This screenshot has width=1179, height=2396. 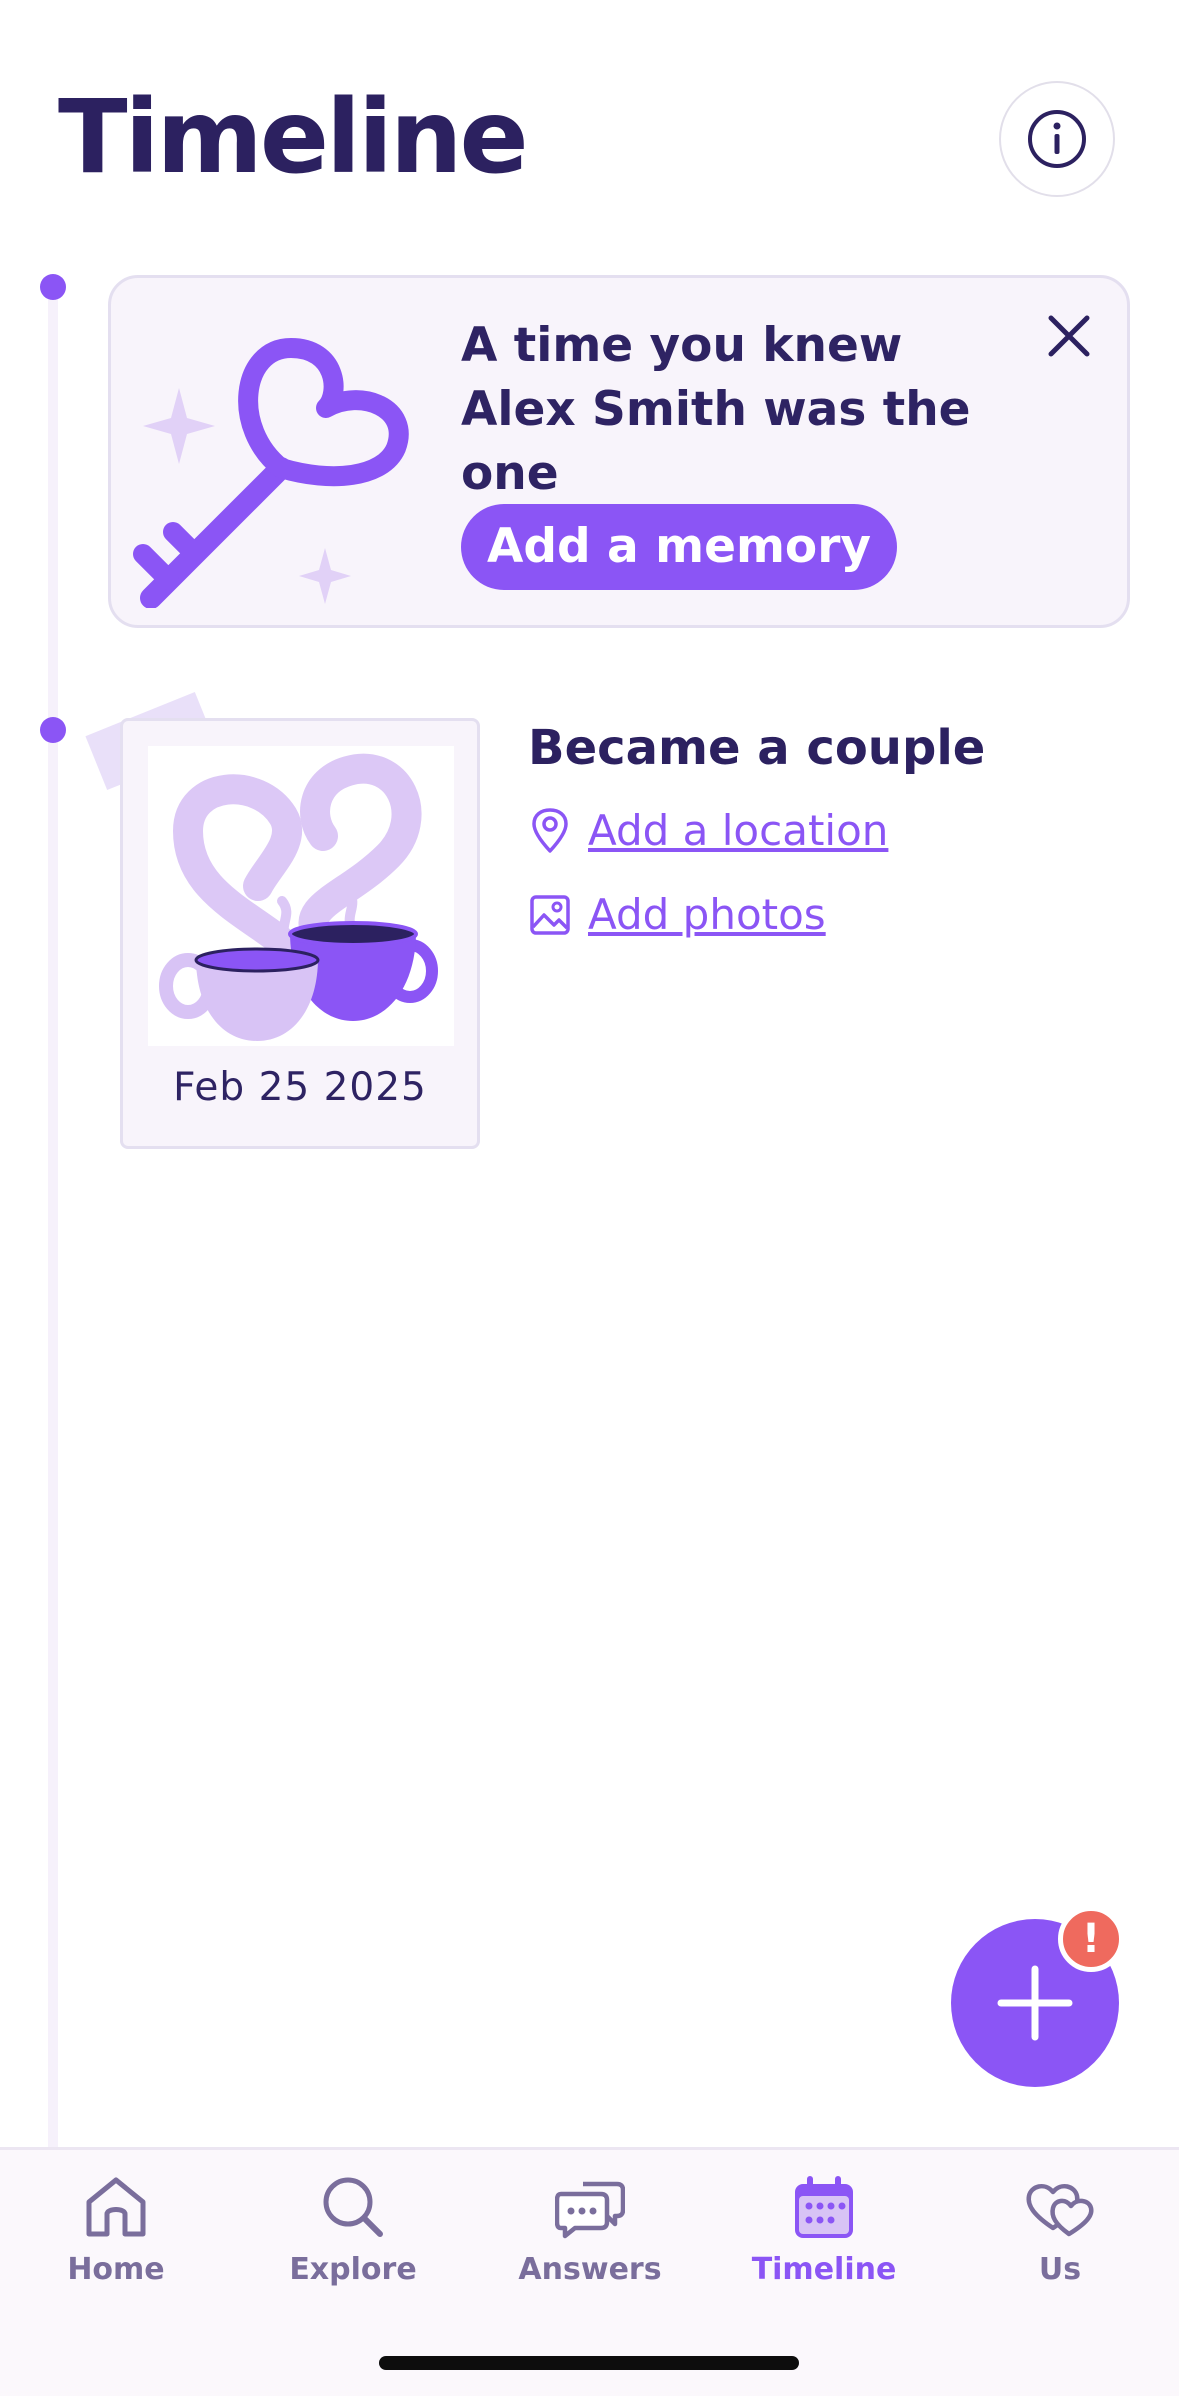 I want to click on coffee-cups-illustration, so click(x=301, y=896).